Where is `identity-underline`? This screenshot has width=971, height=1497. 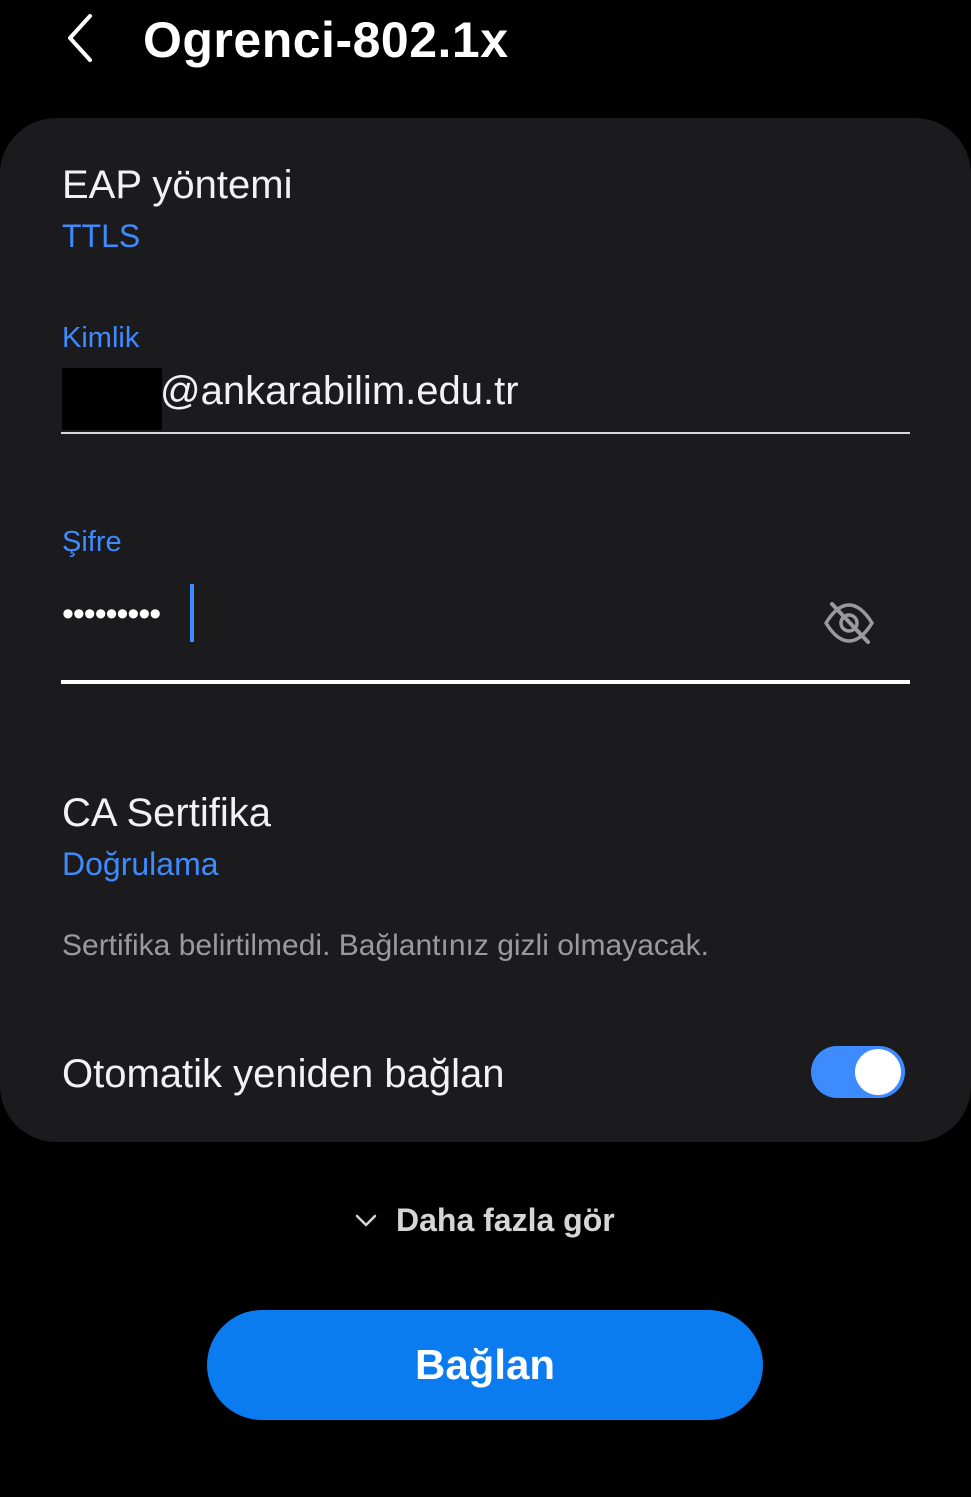 identity-underline is located at coordinates (485, 433).